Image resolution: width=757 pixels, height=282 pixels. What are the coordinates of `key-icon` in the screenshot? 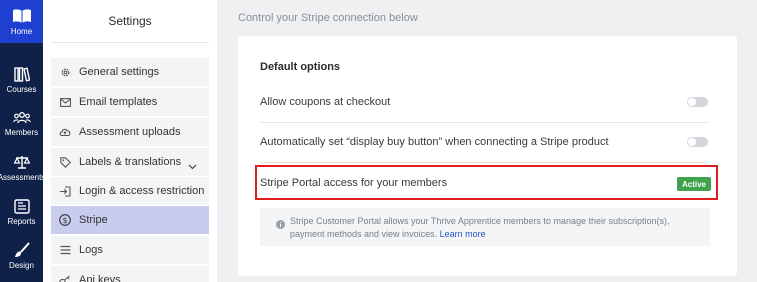 It's located at (65, 278).